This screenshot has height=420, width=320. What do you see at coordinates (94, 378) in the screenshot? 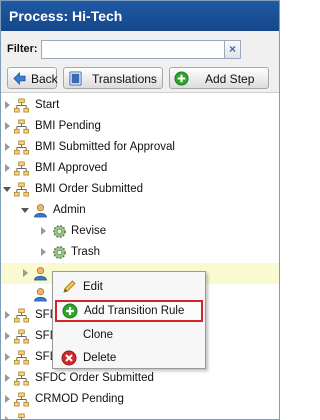
I see `tree-node-label: SFDC Order Submitted` at bounding box center [94, 378].